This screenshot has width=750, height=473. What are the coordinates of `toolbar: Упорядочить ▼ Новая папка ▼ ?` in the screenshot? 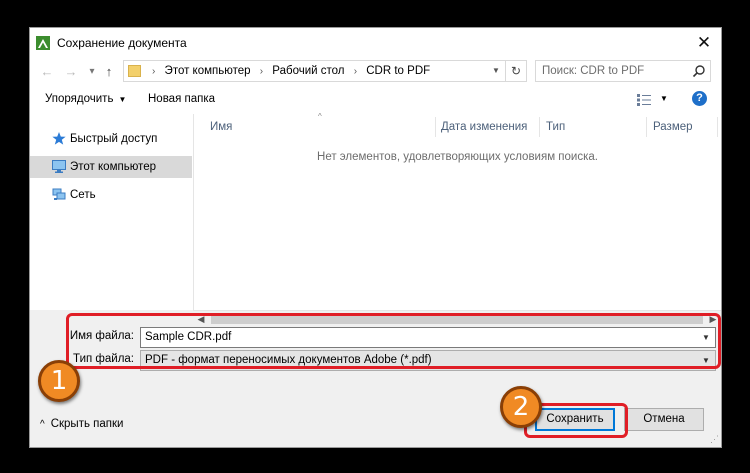 It's located at (375, 100).